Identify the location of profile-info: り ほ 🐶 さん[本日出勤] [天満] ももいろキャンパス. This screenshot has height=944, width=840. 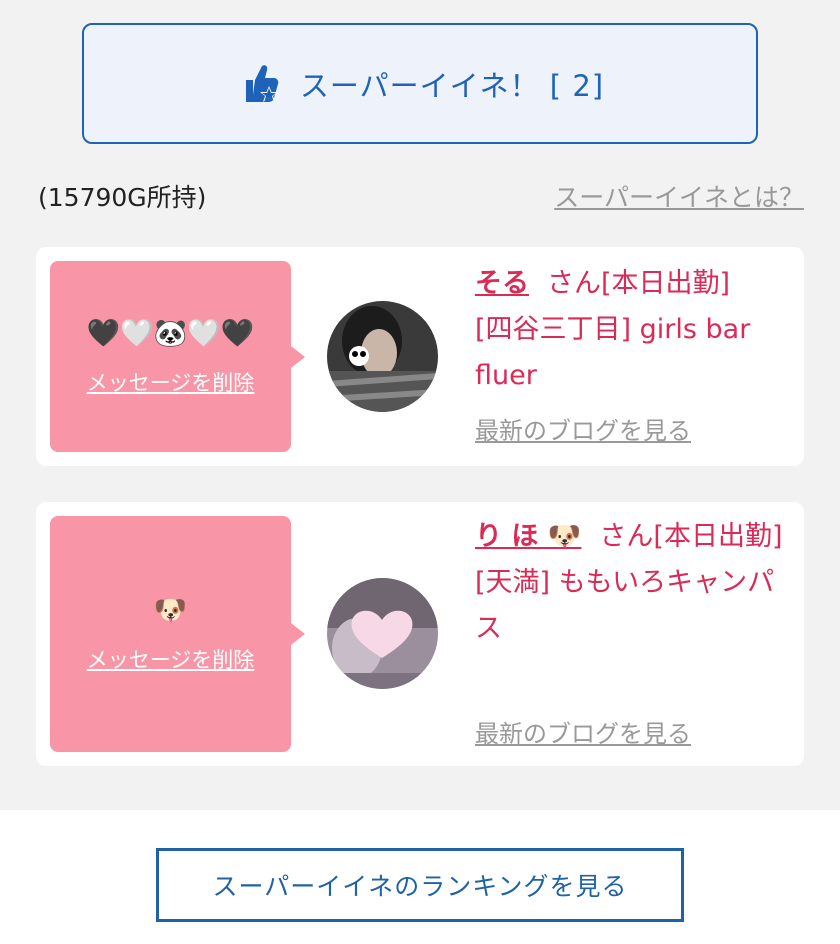
(630, 583).